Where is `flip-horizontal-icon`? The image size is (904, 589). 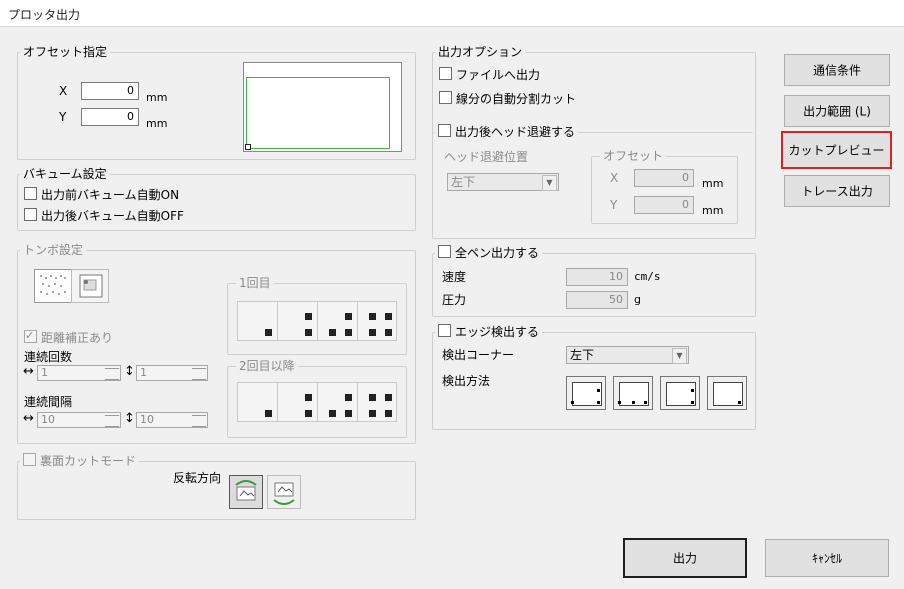
flip-horizontal-icon is located at coordinates (246, 490).